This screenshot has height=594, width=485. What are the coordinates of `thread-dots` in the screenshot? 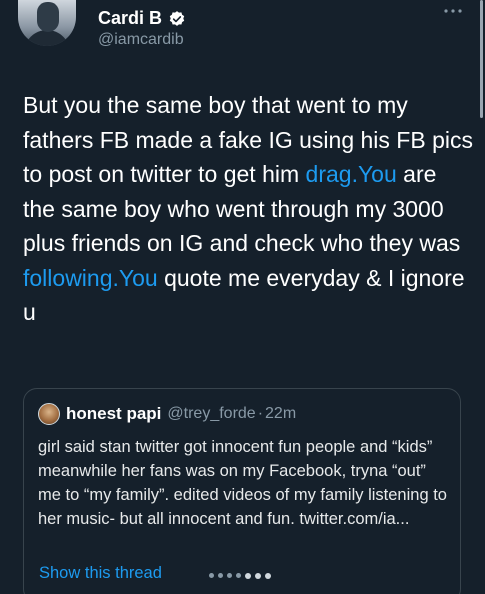 It's located at (240, 575).